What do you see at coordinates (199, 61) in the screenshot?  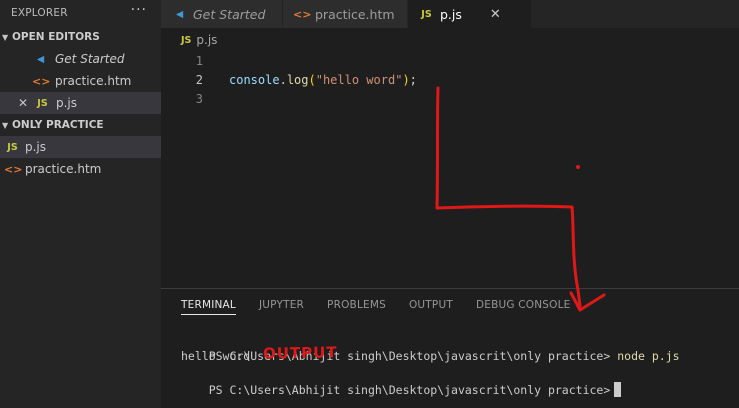 I see `line-number: 1` at bounding box center [199, 61].